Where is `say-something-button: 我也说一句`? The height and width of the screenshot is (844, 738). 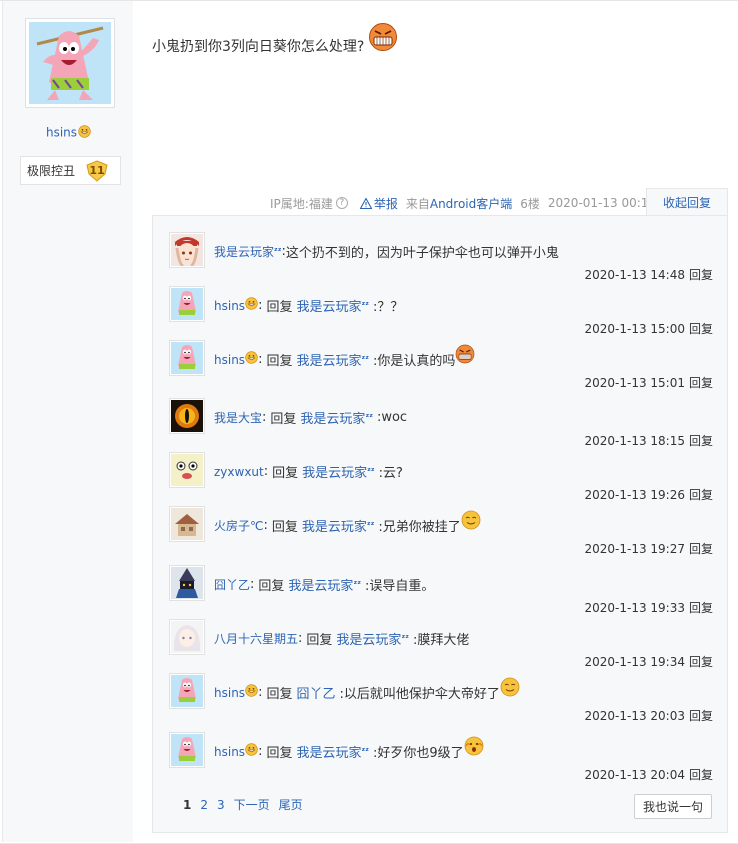
say-something-button: 我也说一句 is located at coordinates (673, 806).